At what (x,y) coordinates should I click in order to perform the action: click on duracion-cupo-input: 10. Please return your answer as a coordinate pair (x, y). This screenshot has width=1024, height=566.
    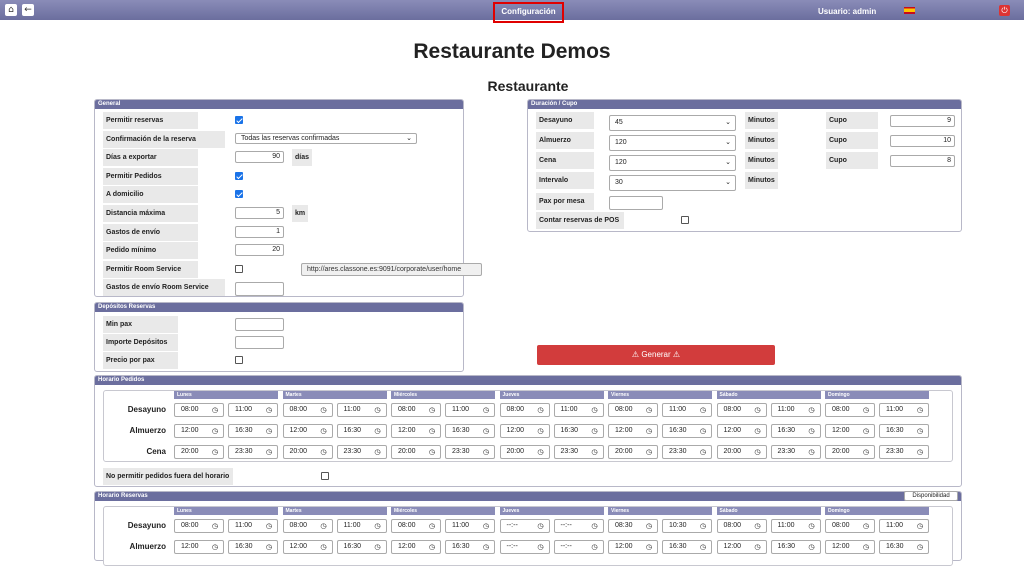
    Looking at the image, I should click on (922, 141).